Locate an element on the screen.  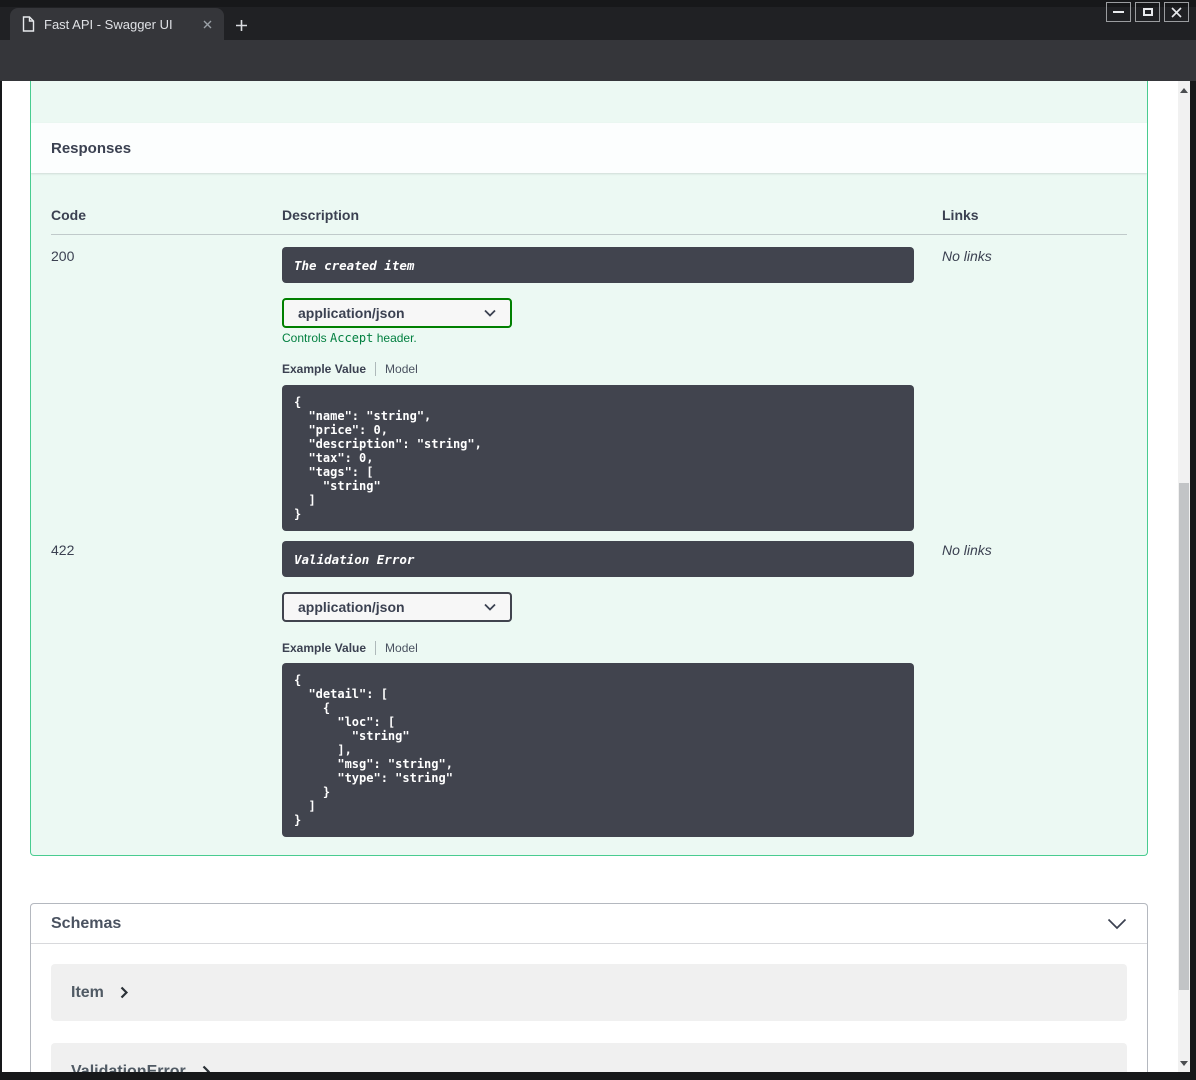
scroll-down-button is located at coordinates (1184, 1063).